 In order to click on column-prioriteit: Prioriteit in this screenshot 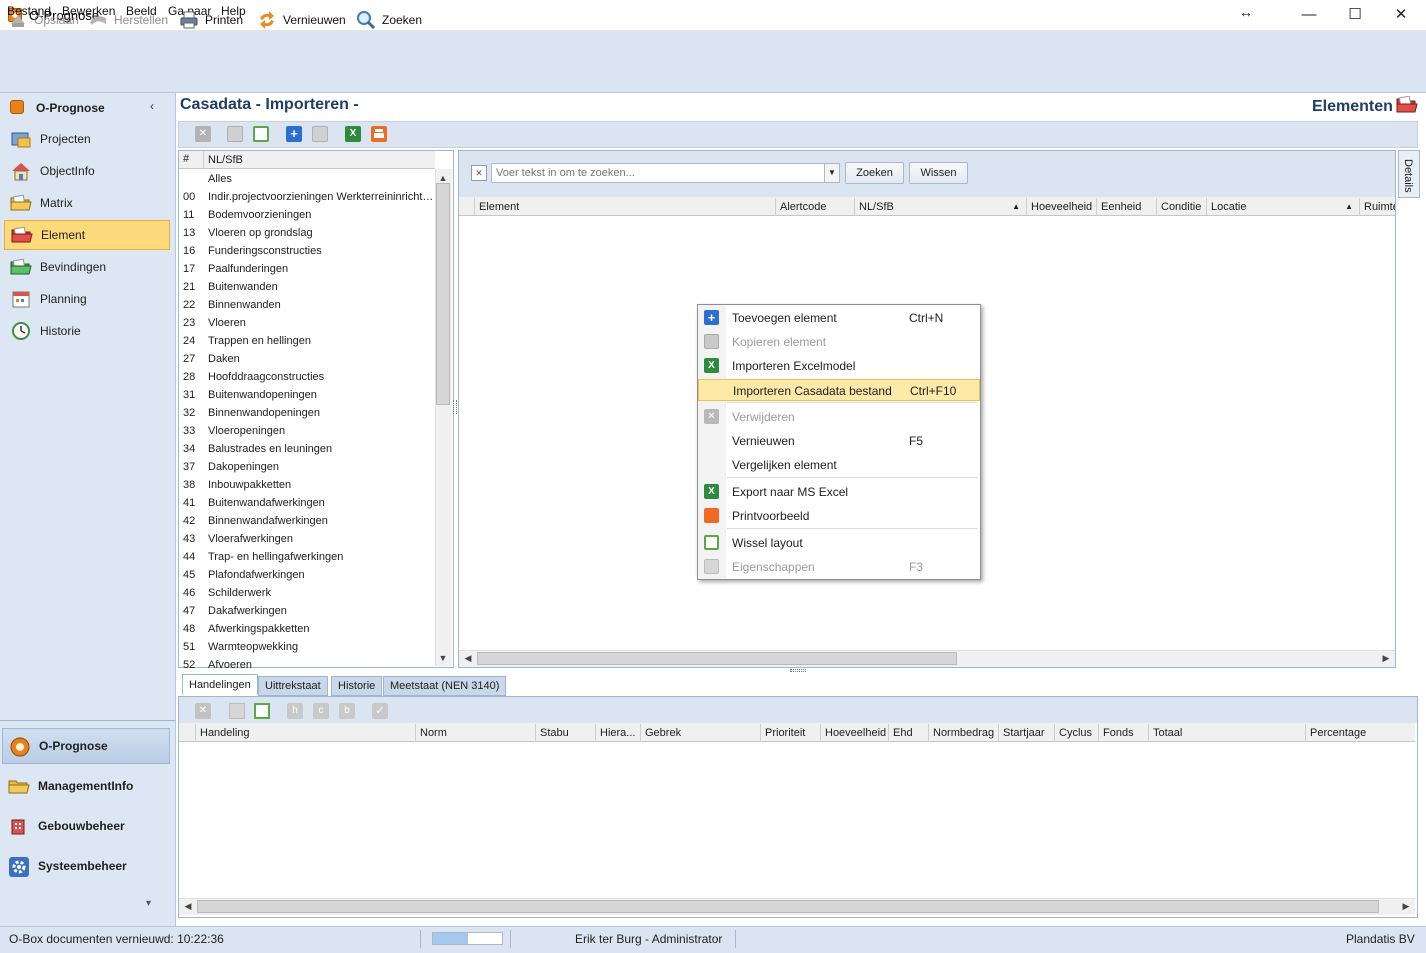, I will do `click(790, 733)`.